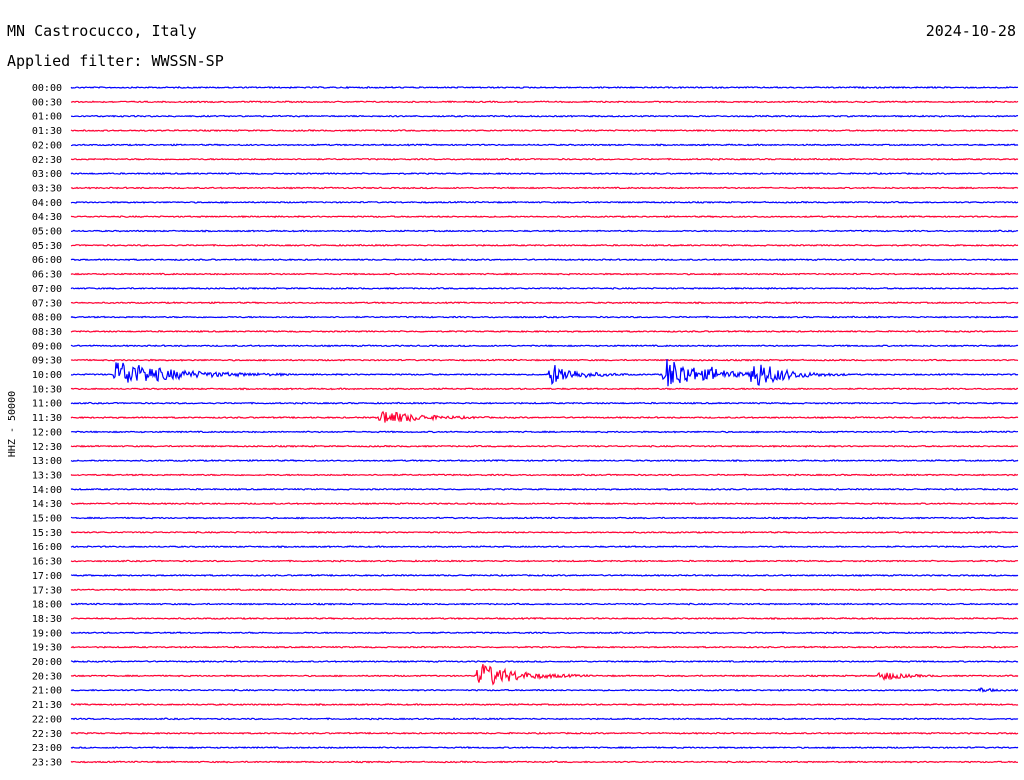 The width and height of the screenshot is (1024, 780). I want to click on row-time-label: 11:00, so click(47, 404).